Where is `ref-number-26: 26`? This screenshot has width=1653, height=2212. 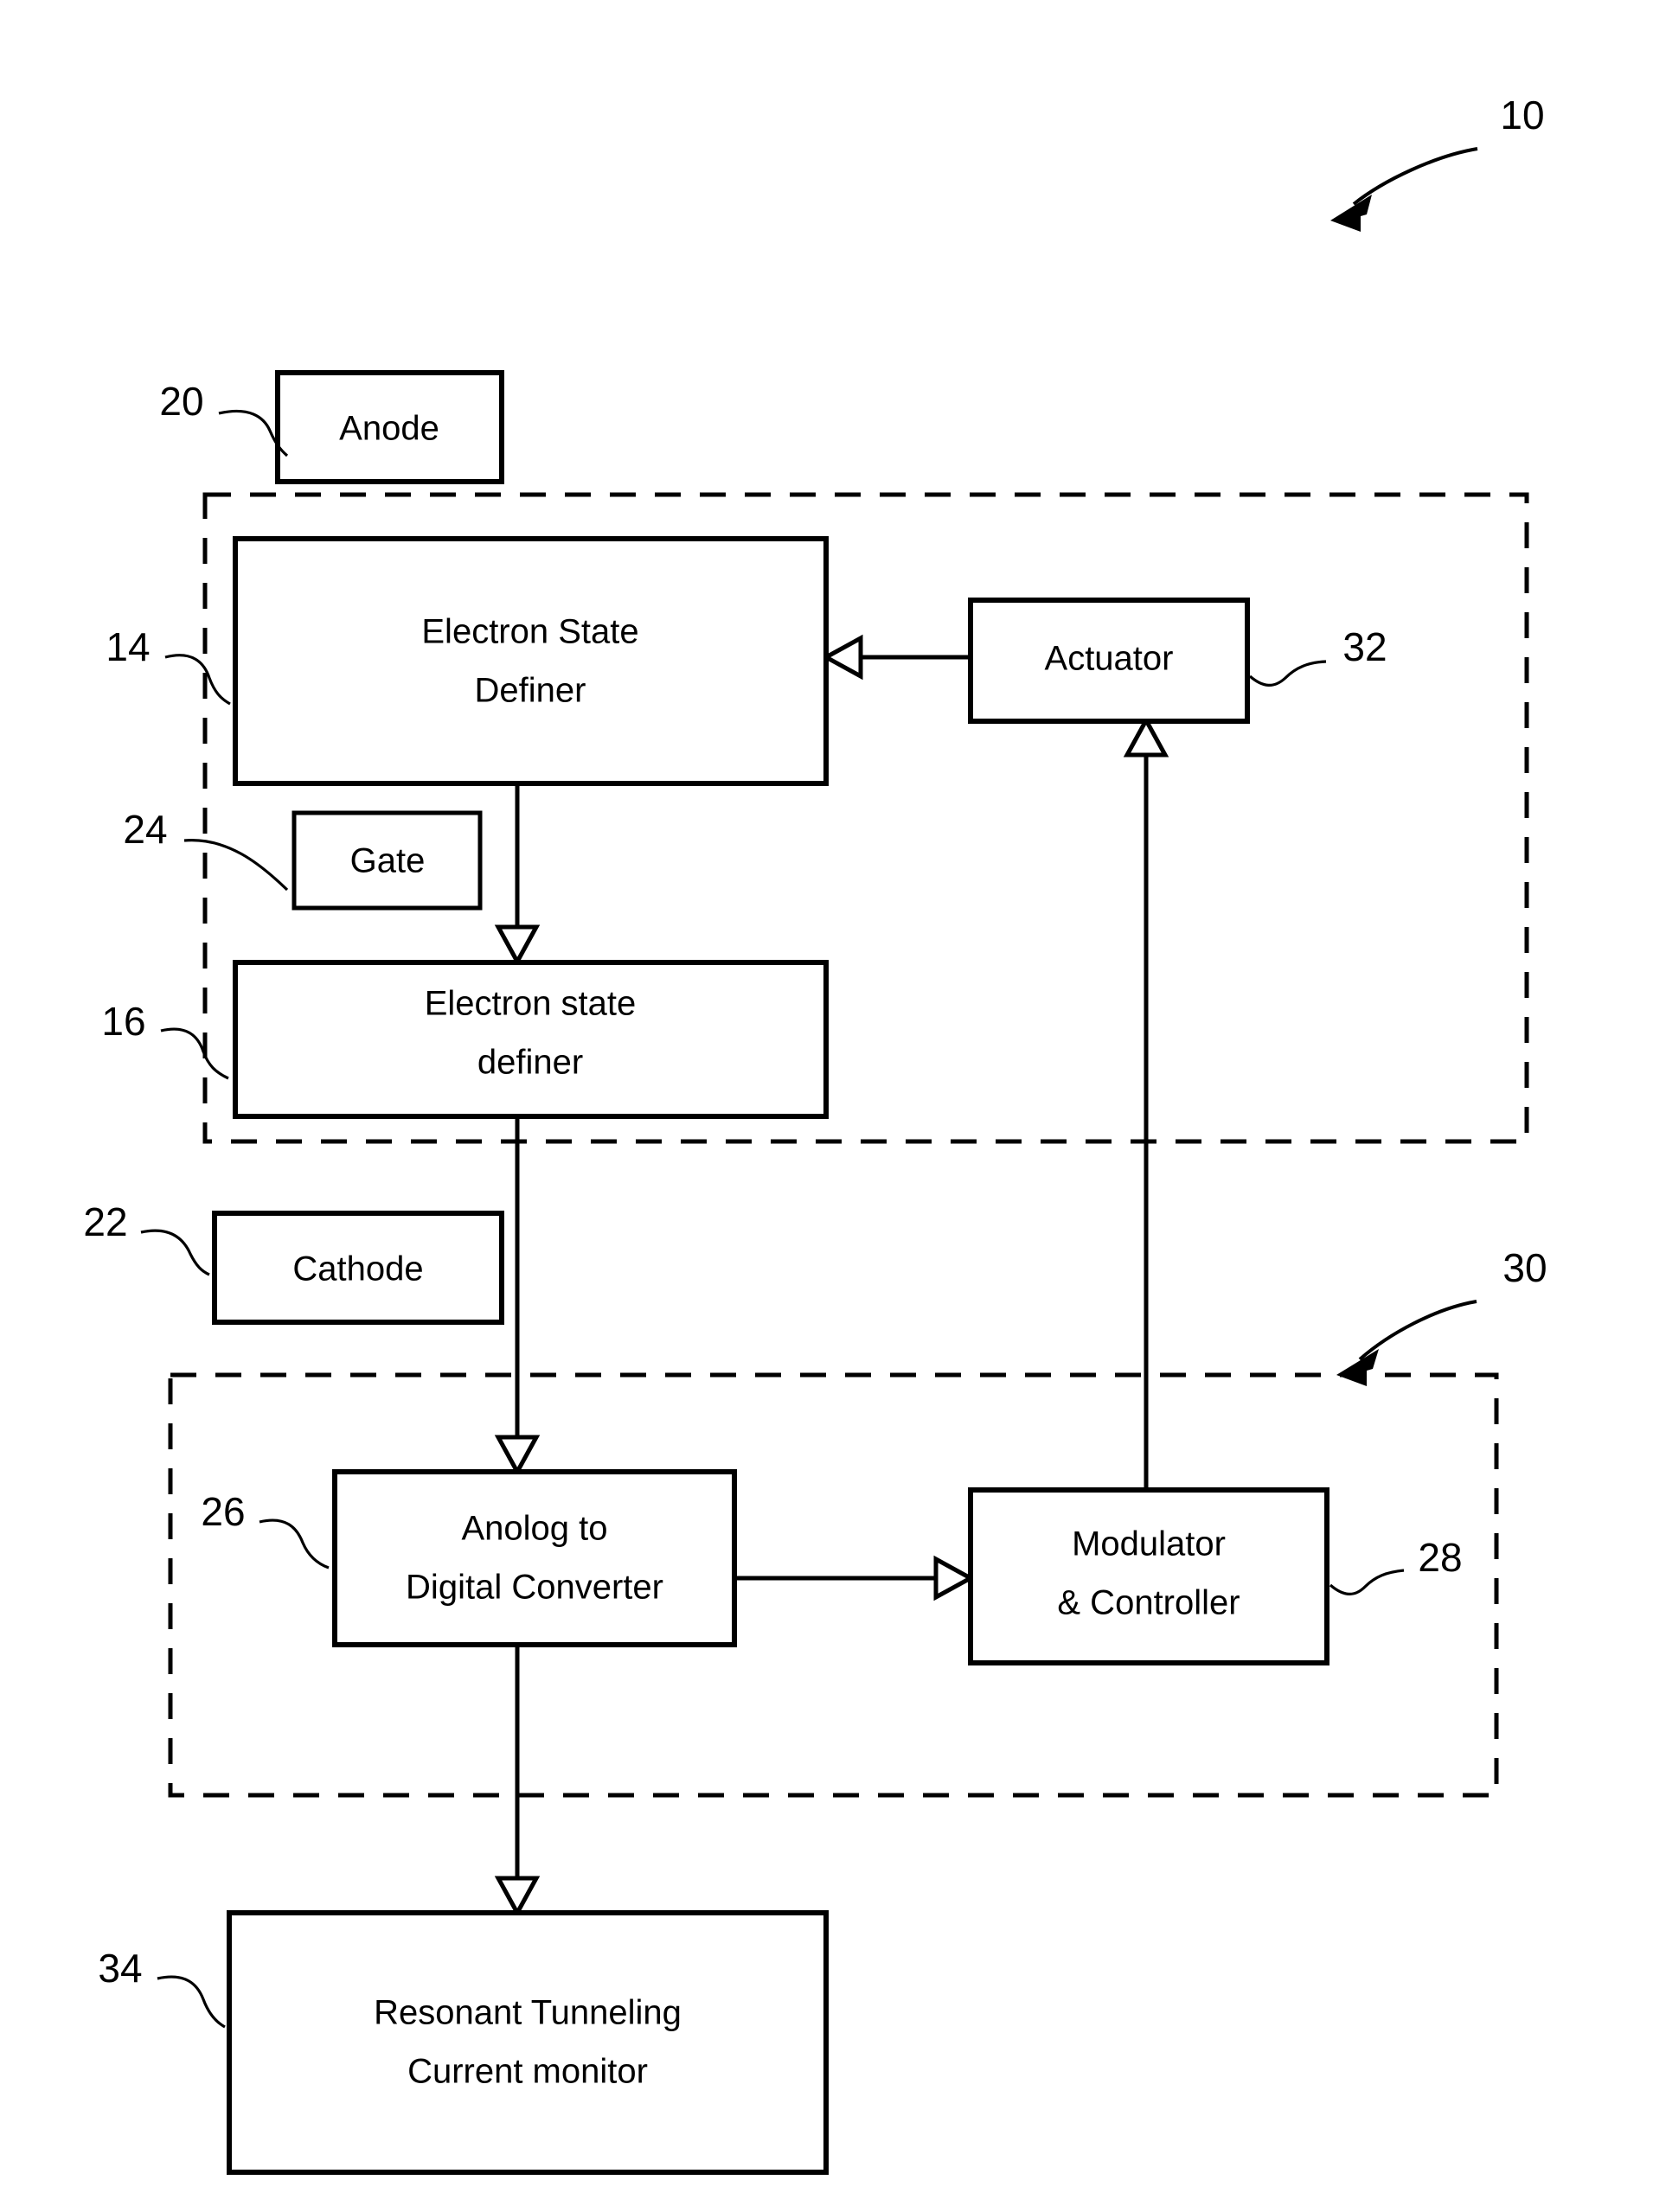 ref-number-26: 26 is located at coordinates (223, 1511).